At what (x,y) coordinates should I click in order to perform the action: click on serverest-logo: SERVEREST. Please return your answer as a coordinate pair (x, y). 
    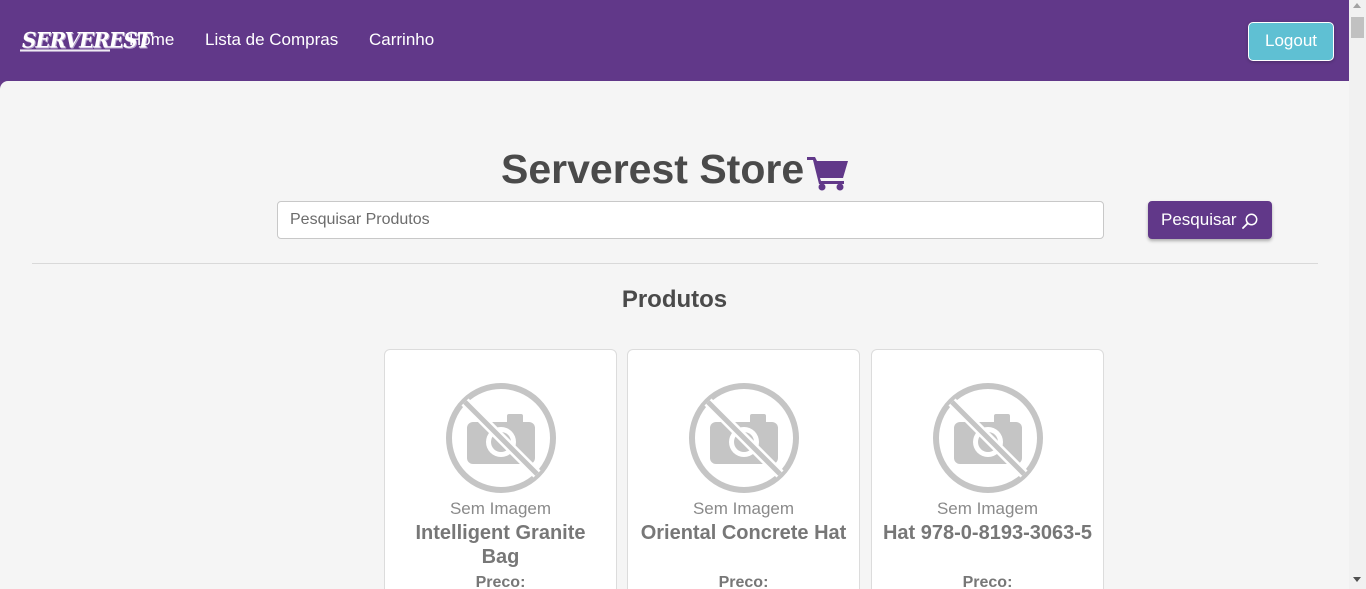
    Looking at the image, I should click on (86, 39).